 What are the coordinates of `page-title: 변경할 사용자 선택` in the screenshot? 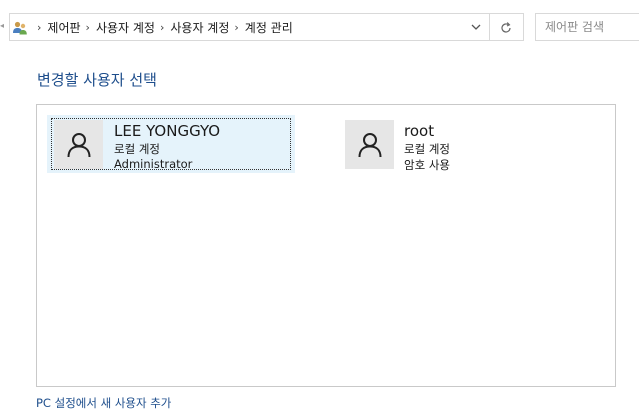 It's located at (97, 80).